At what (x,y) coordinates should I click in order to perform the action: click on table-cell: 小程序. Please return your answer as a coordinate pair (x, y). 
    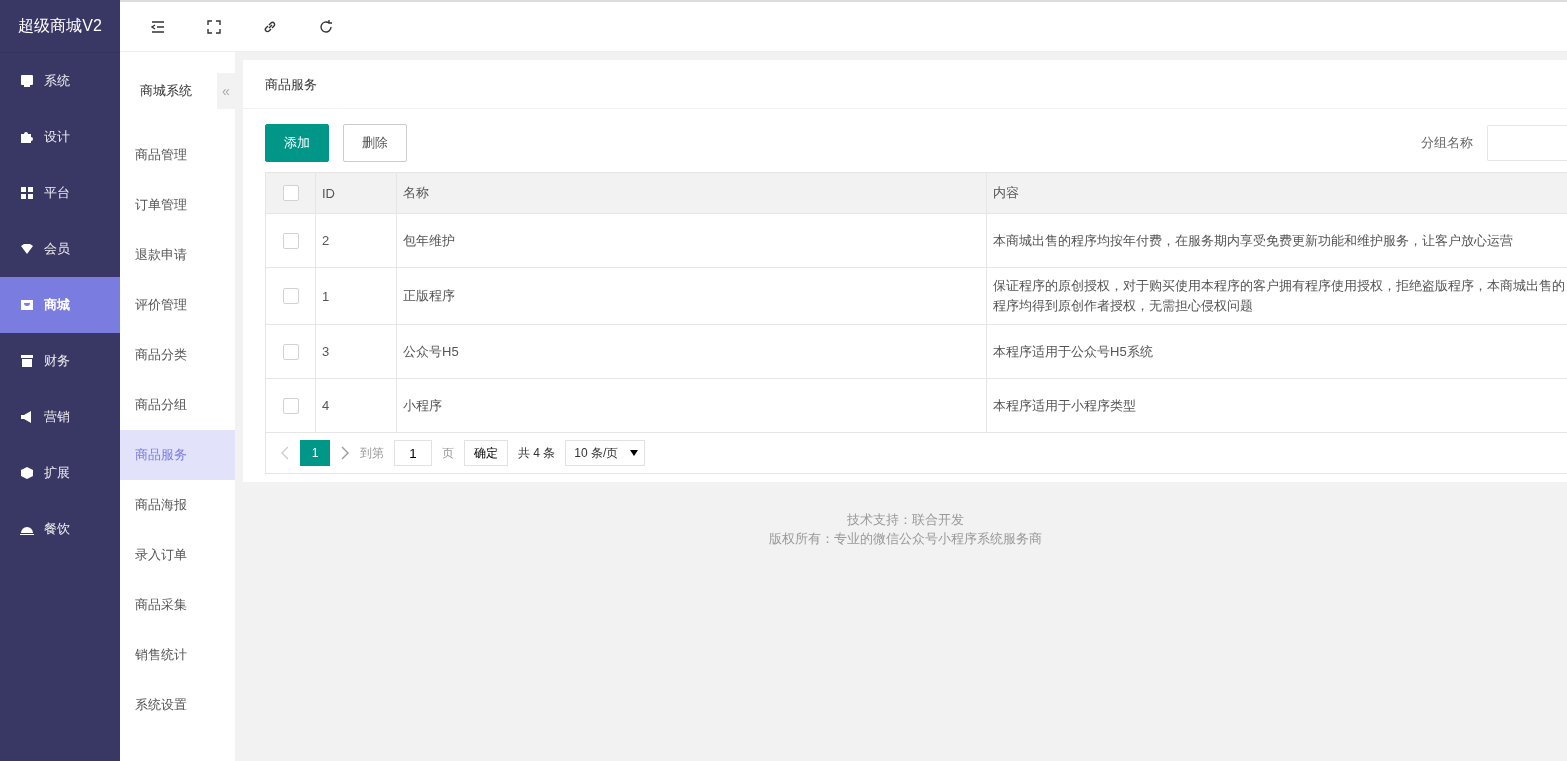
    Looking at the image, I should click on (422, 405).